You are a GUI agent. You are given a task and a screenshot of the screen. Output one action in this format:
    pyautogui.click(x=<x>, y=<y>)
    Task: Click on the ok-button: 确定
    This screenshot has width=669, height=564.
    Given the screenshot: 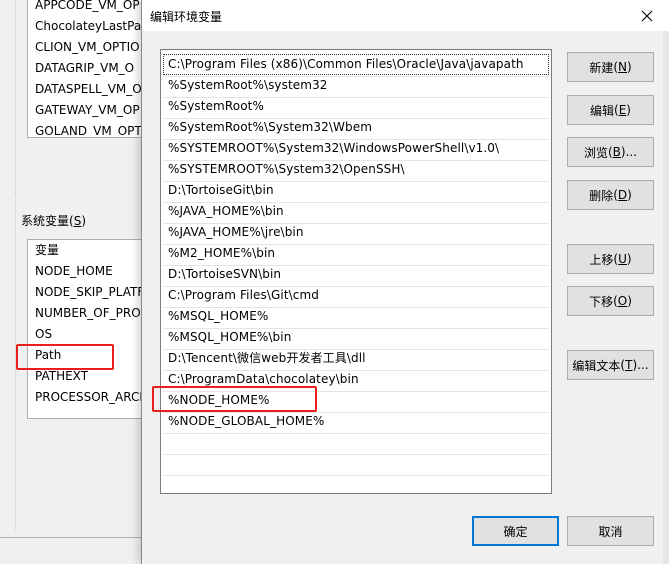 What is the action you would take?
    pyautogui.click(x=515, y=531)
    